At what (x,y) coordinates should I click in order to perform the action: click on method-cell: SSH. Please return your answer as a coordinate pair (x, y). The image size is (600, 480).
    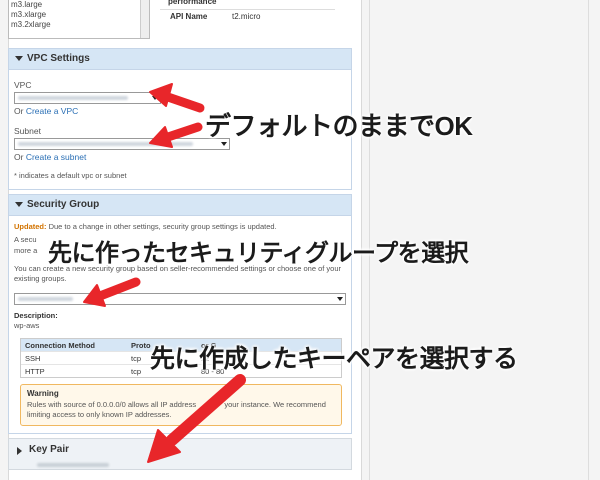
    Looking at the image, I should click on (33, 358).